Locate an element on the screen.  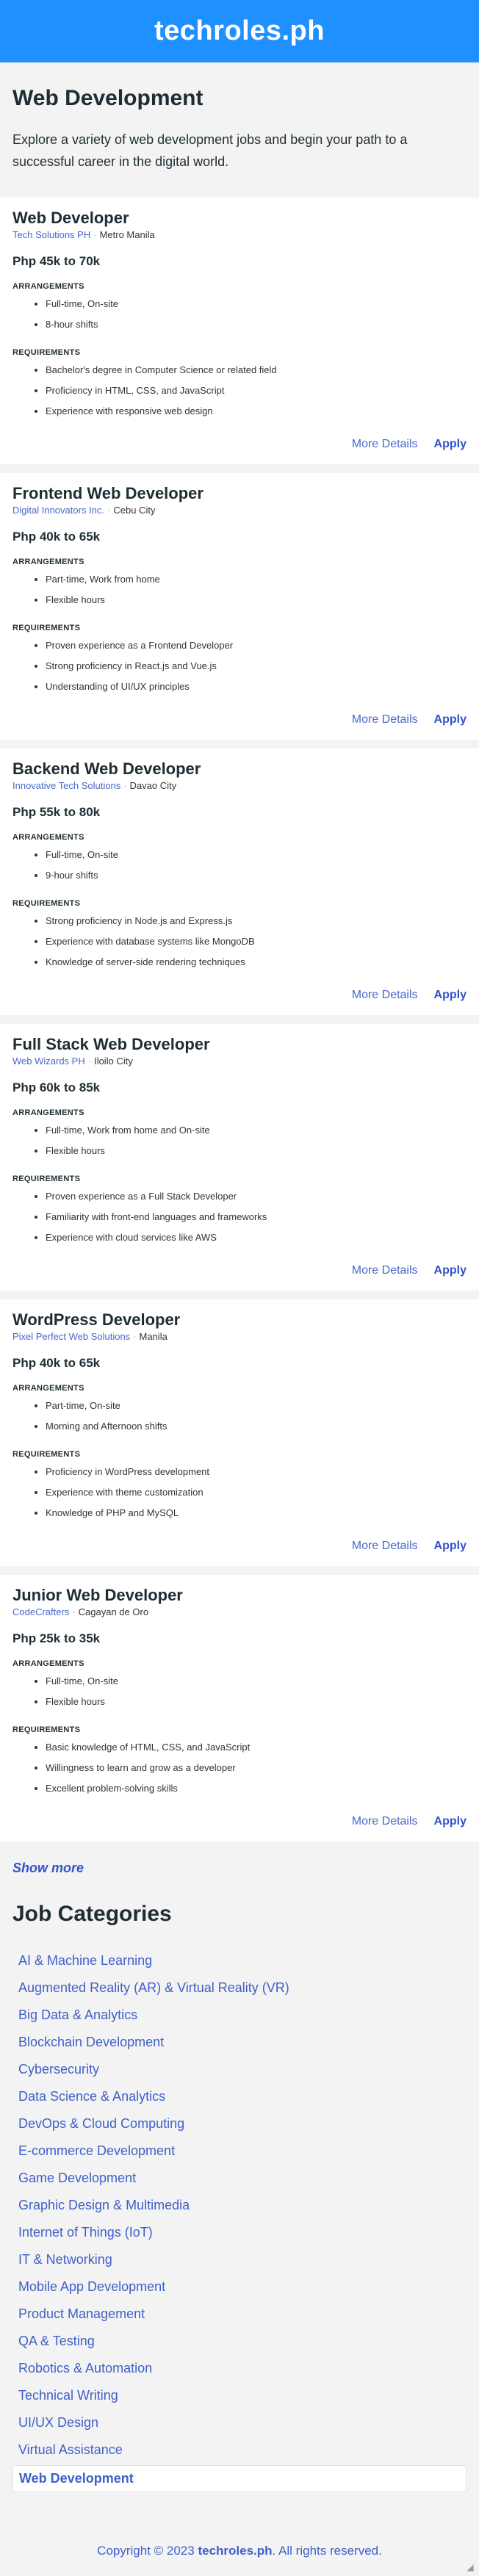
category-link: Internet of Things (IoT) is located at coordinates (82, 2232).